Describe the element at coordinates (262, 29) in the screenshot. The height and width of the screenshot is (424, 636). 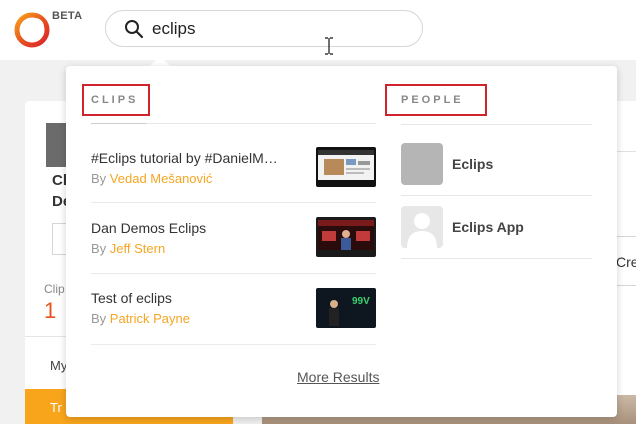
I see `search-input` at that location.